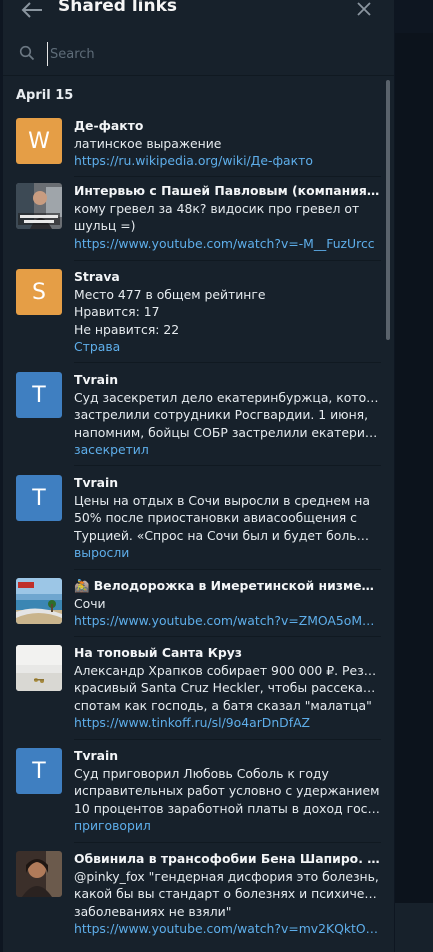  I want to click on link-url: засекретил, so click(227, 450).